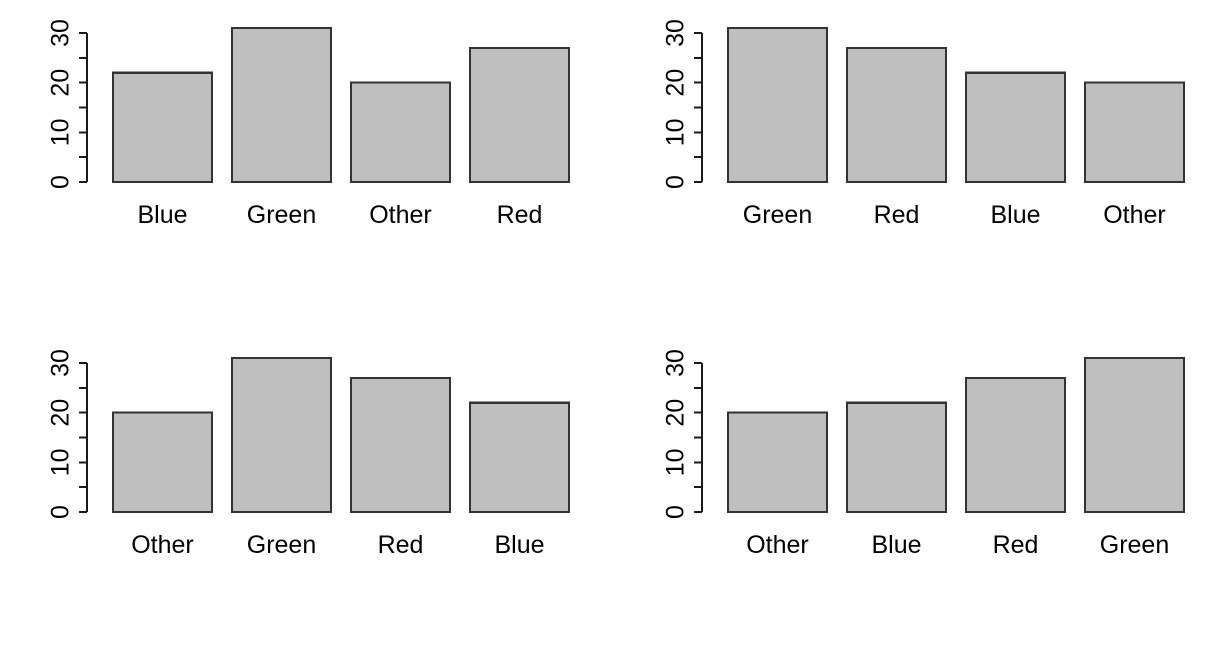 Image resolution: width=1230 pixels, height=660 pixels. What do you see at coordinates (954, 215) in the screenshot?
I see `x-tick-labels: Green Red Blue Other` at bounding box center [954, 215].